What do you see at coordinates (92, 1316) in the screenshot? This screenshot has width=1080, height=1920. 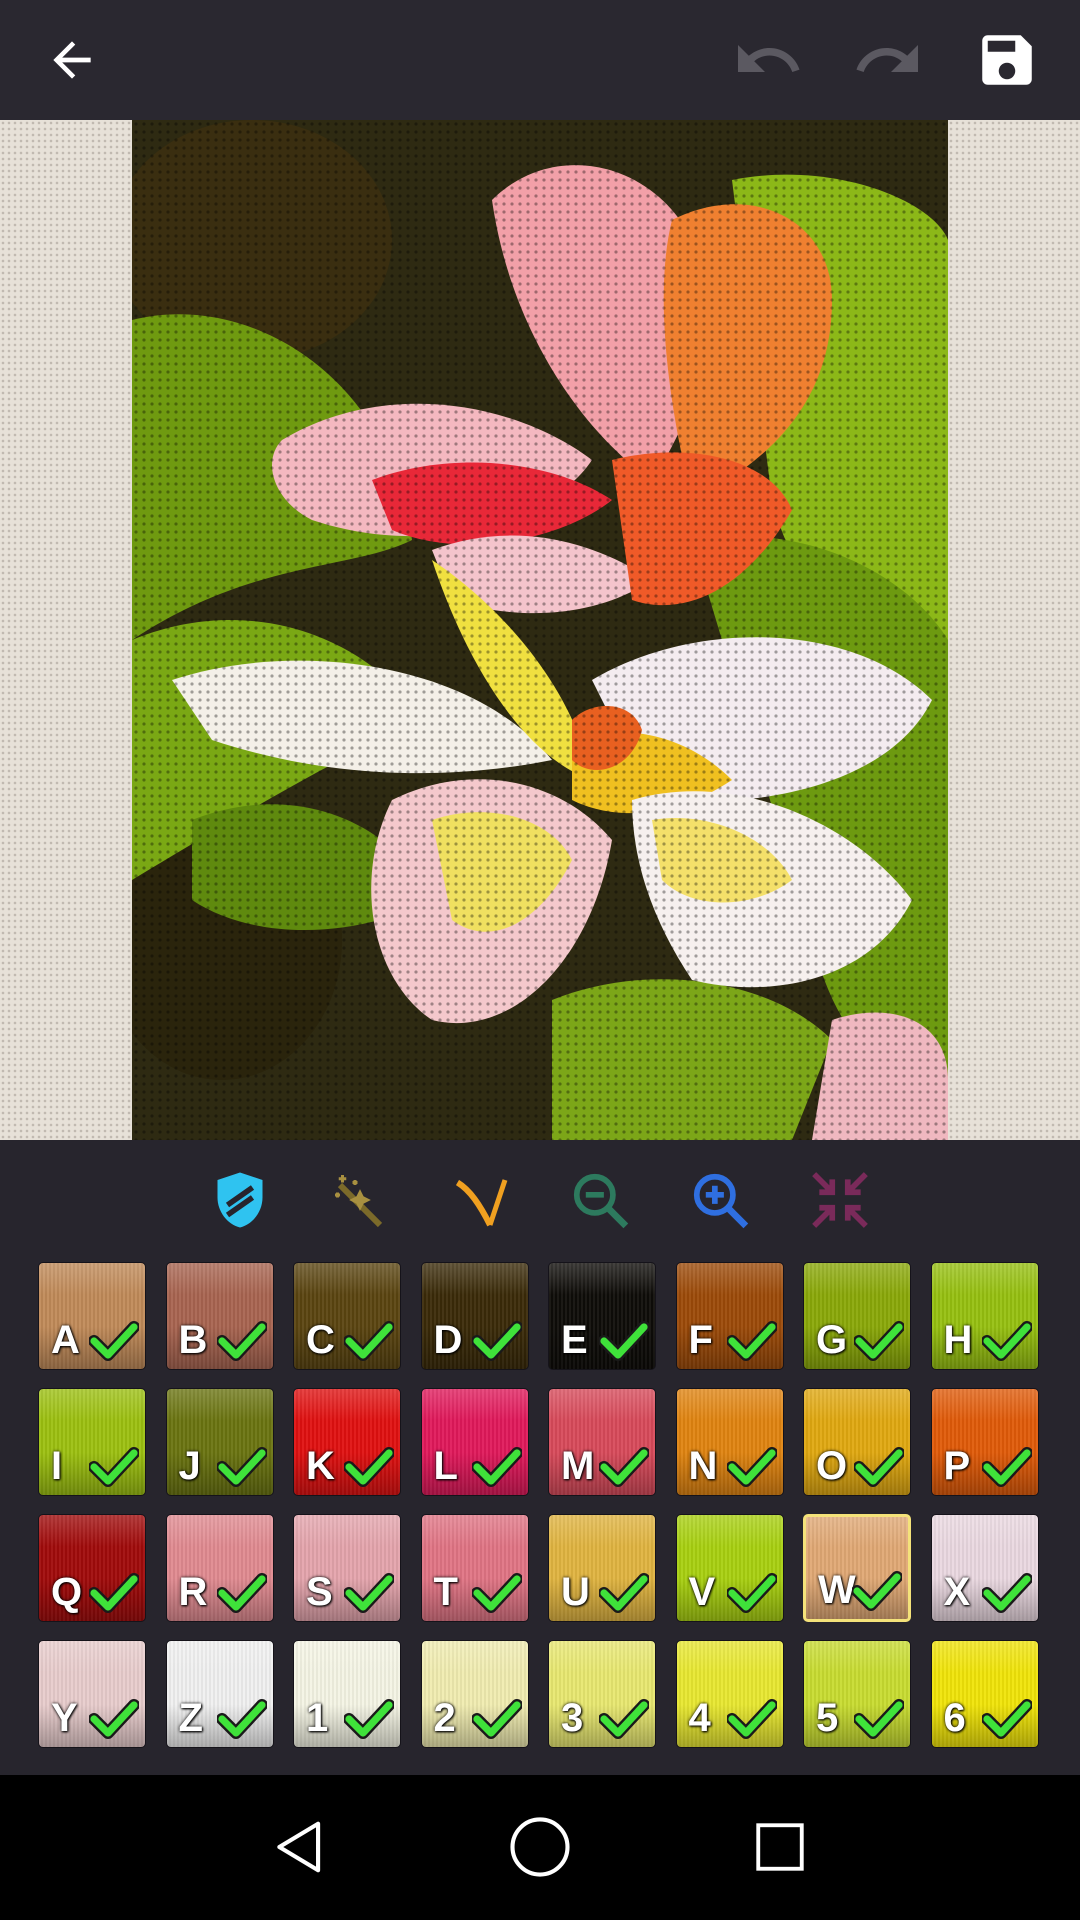 I see `color-swatch-a: A` at bounding box center [92, 1316].